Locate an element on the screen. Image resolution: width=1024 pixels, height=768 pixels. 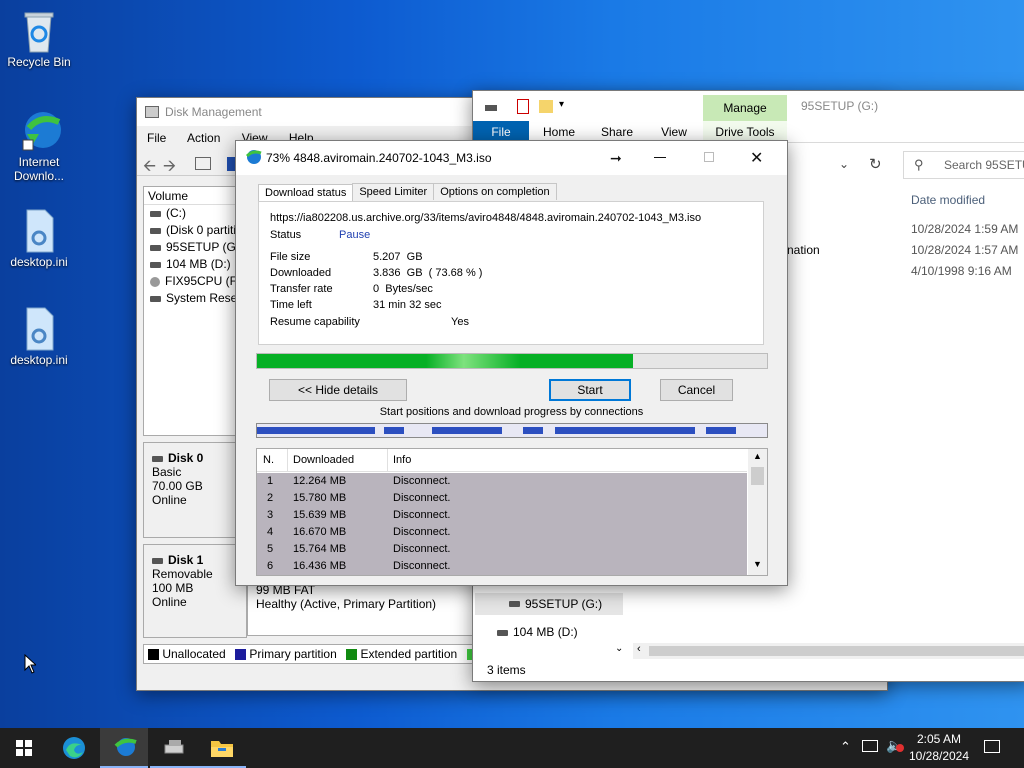
disk1-name: Disk 1 is located at coordinates (186, 560).